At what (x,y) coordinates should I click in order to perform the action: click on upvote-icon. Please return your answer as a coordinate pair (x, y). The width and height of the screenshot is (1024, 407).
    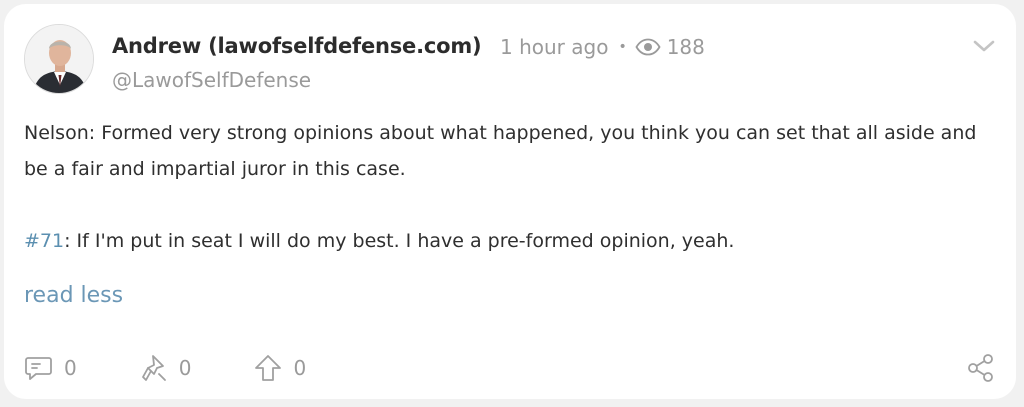
    Looking at the image, I should click on (268, 368).